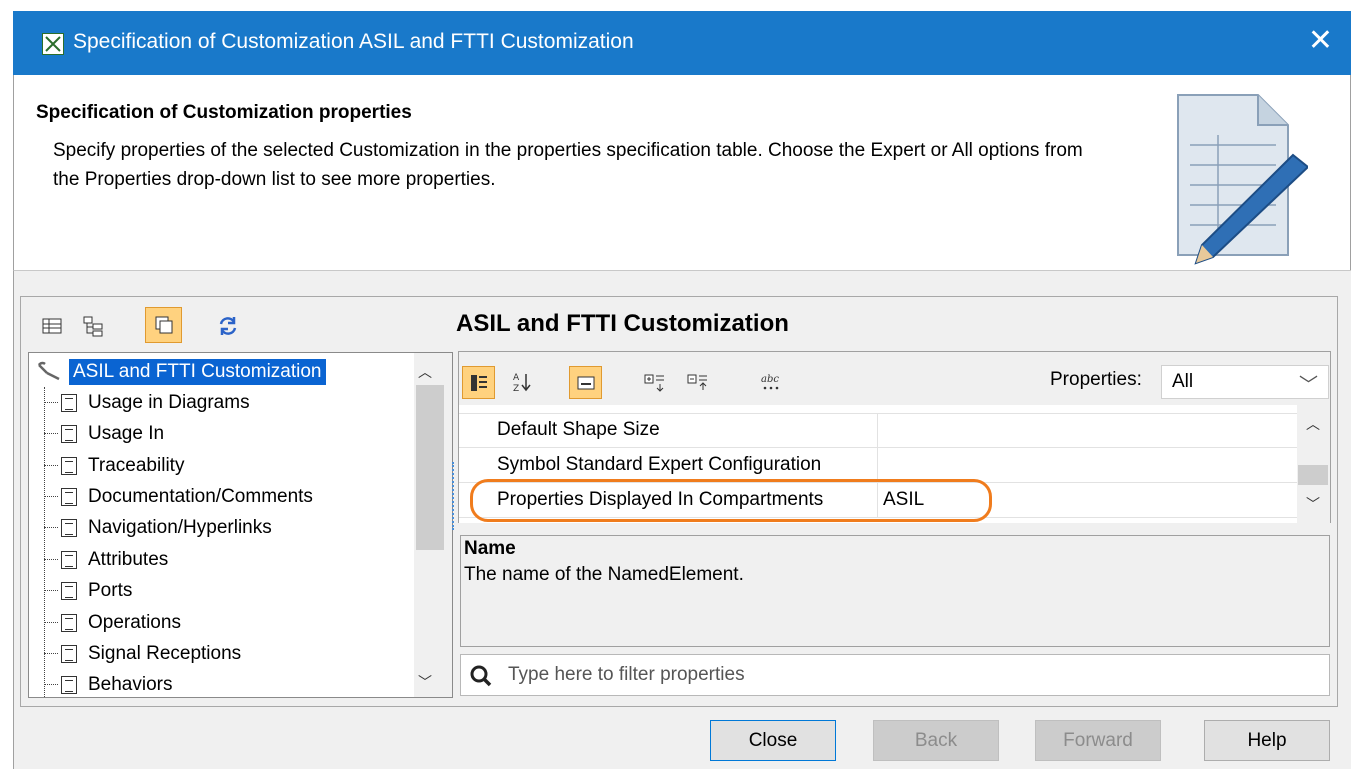 The image size is (1351, 769). Describe the element at coordinates (1320, 41) in the screenshot. I see `close-icon: ✕` at that location.